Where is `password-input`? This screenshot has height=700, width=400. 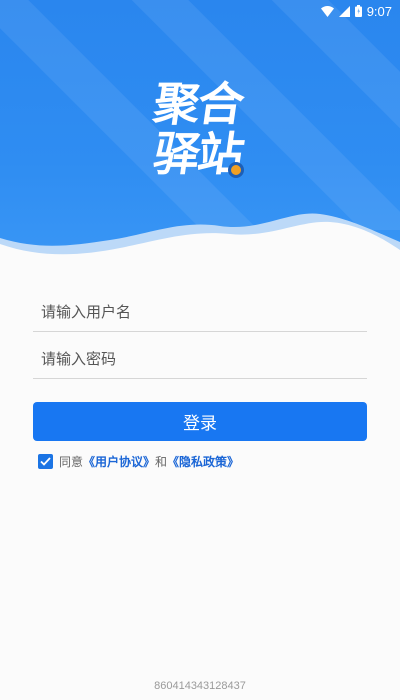 password-input is located at coordinates (200, 358).